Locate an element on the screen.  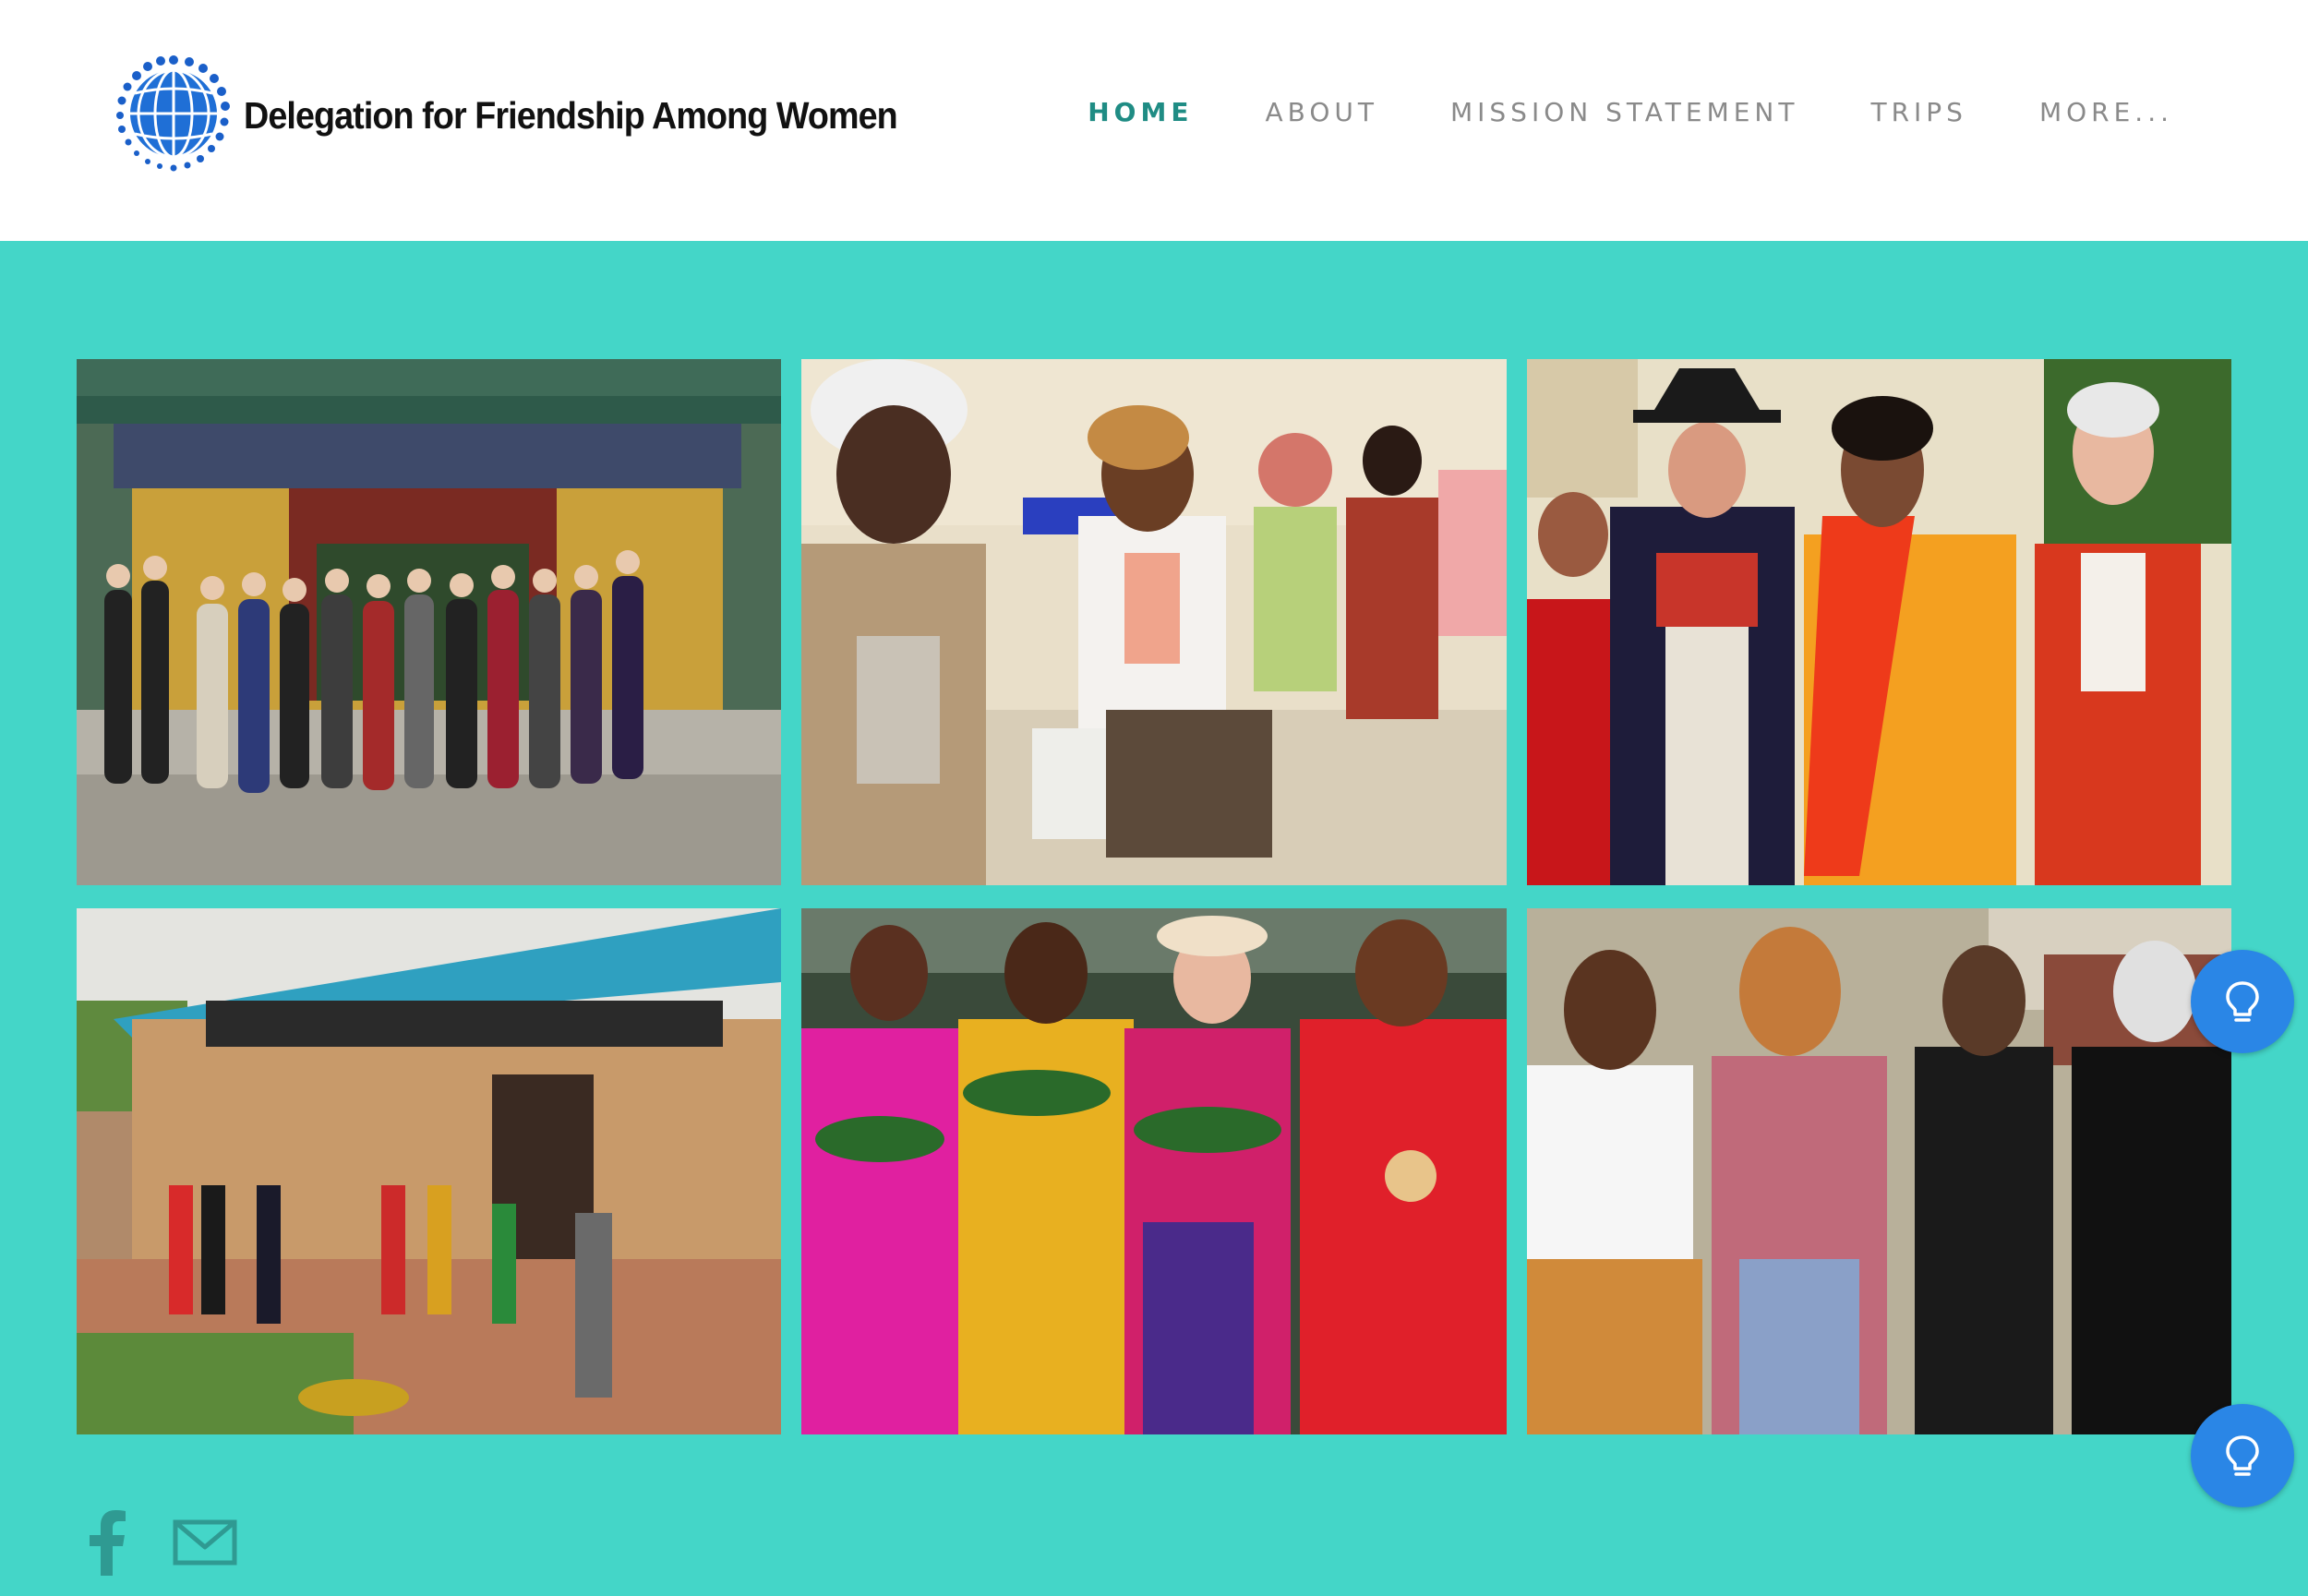
nav-trips: TRIPS is located at coordinates (1918, 112).